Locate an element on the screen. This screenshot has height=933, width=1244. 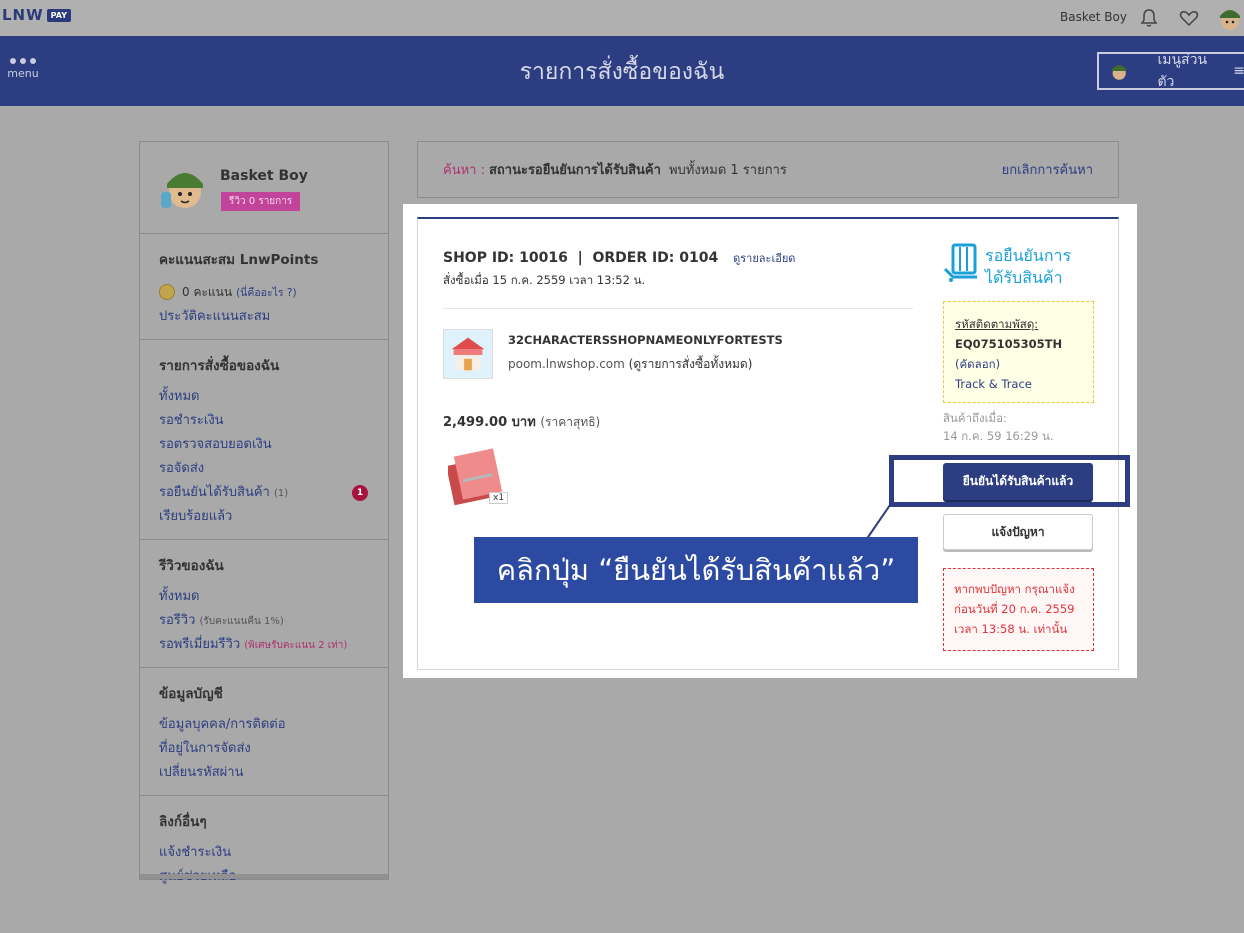
sidebar-item-shipping-address: ที่อยู่ในการจัดส่ง is located at coordinates (264, 749).